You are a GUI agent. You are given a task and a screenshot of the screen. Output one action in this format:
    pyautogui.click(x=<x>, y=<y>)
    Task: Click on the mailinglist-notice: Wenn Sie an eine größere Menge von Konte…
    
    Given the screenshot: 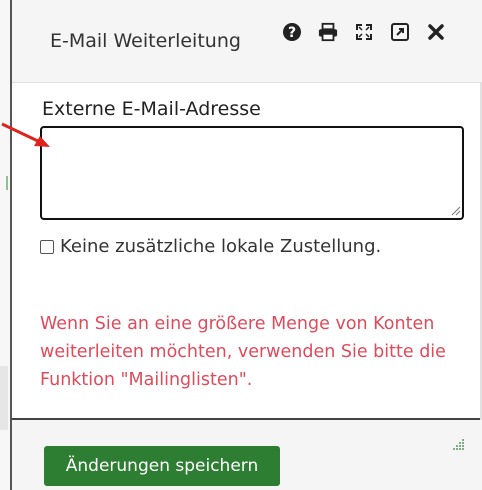 What is the action you would take?
    pyautogui.click(x=243, y=352)
    